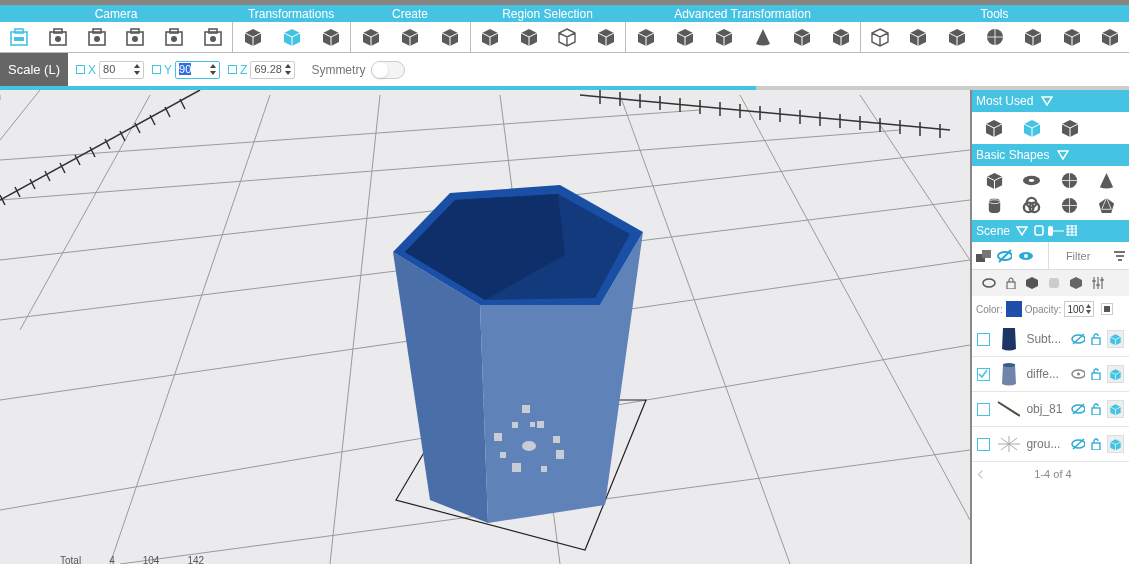 This screenshot has width=1129, height=564. Describe the element at coordinates (121, 69) in the screenshot. I see `number-field: 80` at that location.